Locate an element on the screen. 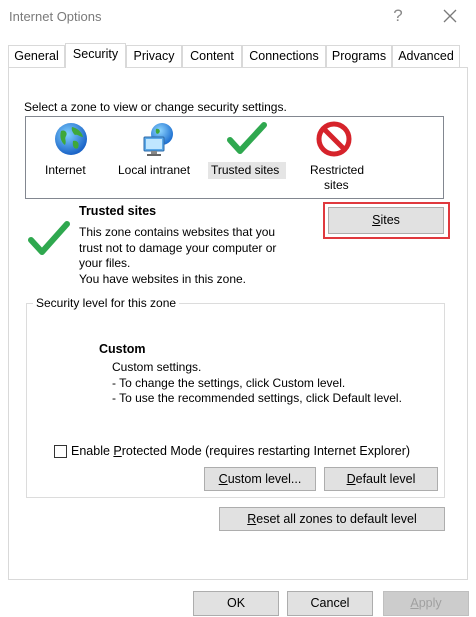 The width and height of the screenshot is (476, 617). default-level-button: Default level is located at coordinates (381, 479).